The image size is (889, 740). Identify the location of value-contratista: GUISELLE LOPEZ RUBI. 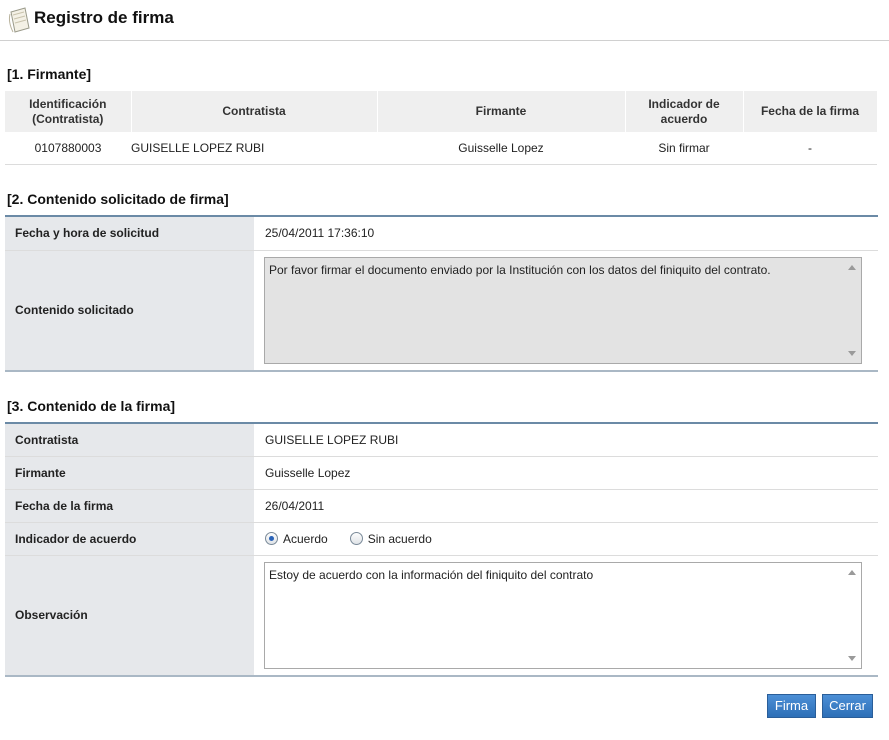
(566, 440).